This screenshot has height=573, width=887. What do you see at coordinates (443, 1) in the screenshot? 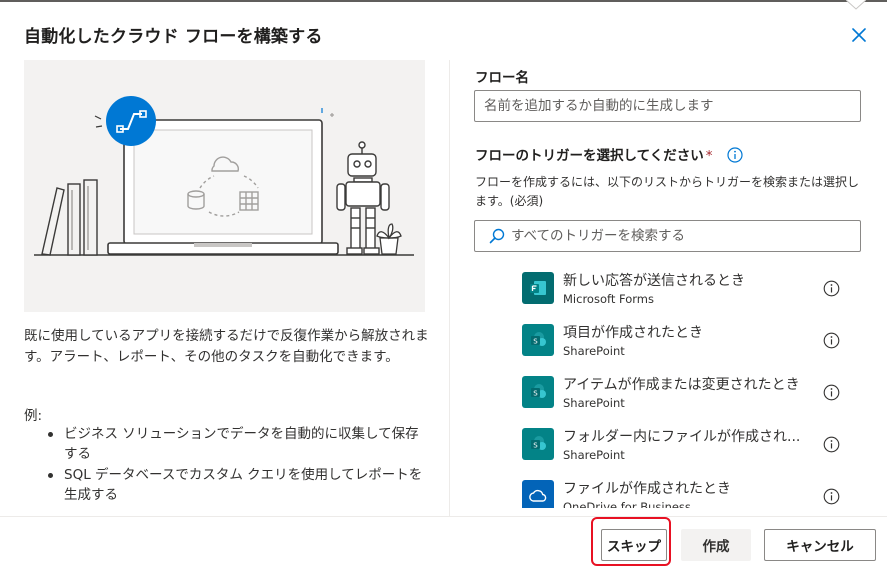
I see `top-border` at bounding box center [443, 1].